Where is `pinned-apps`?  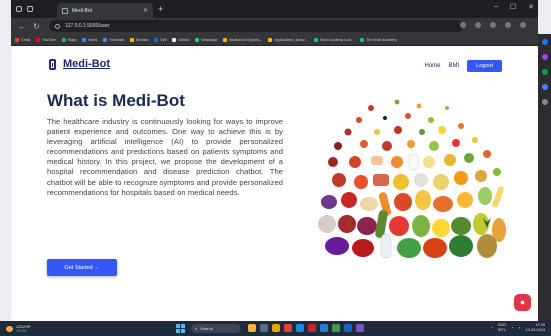 pinned-apps is located at coordinates (306, 328).